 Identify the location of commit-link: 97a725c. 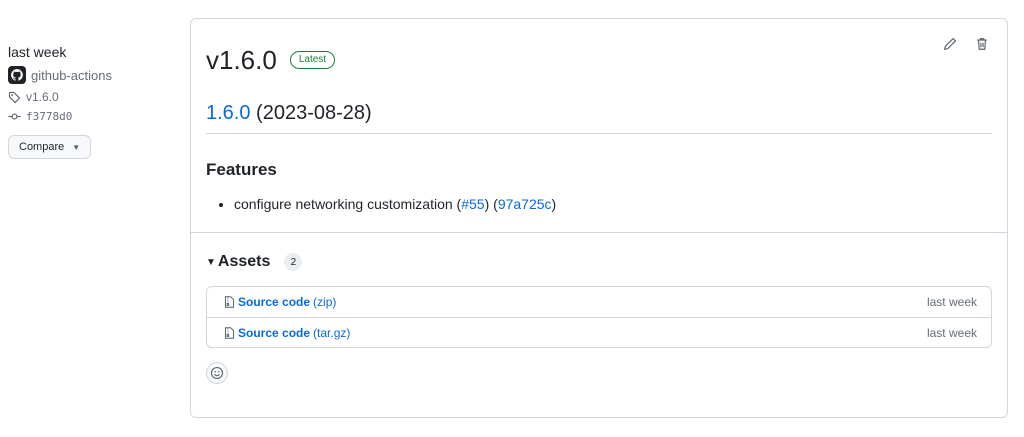
(525, 204).